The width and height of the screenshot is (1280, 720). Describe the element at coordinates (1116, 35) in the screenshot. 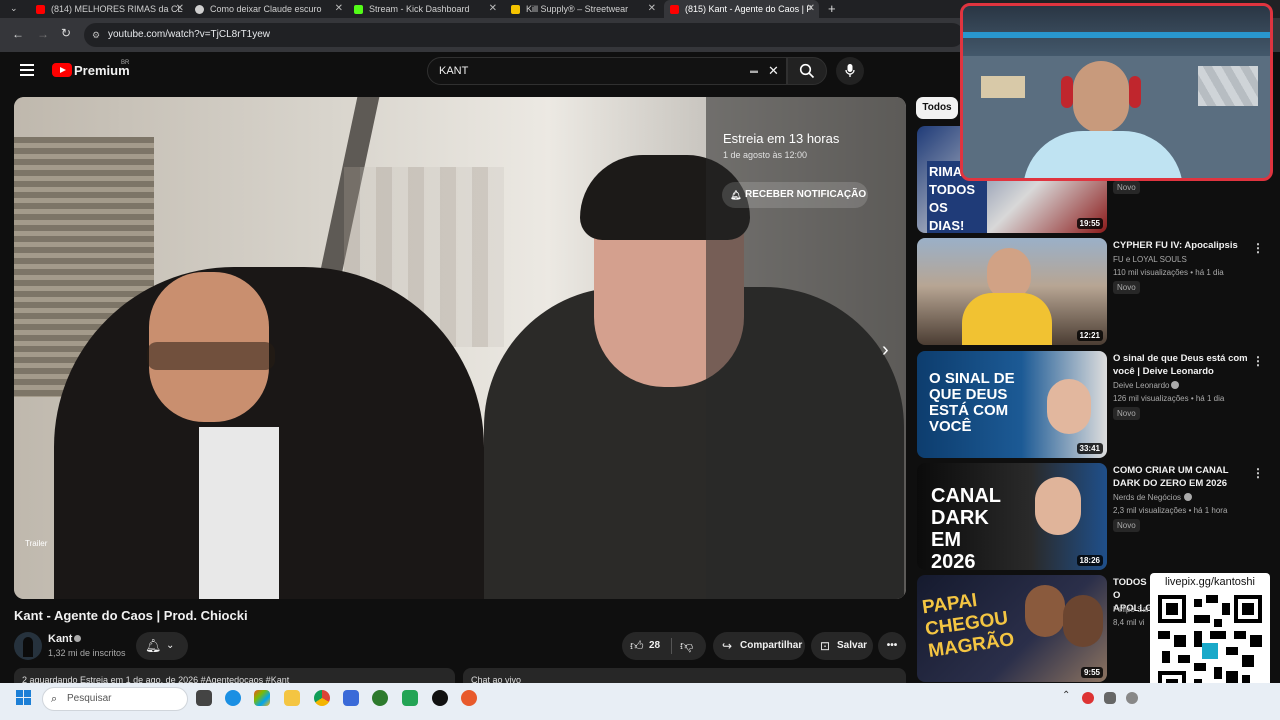

I see `webcam-led-strip` at that location.